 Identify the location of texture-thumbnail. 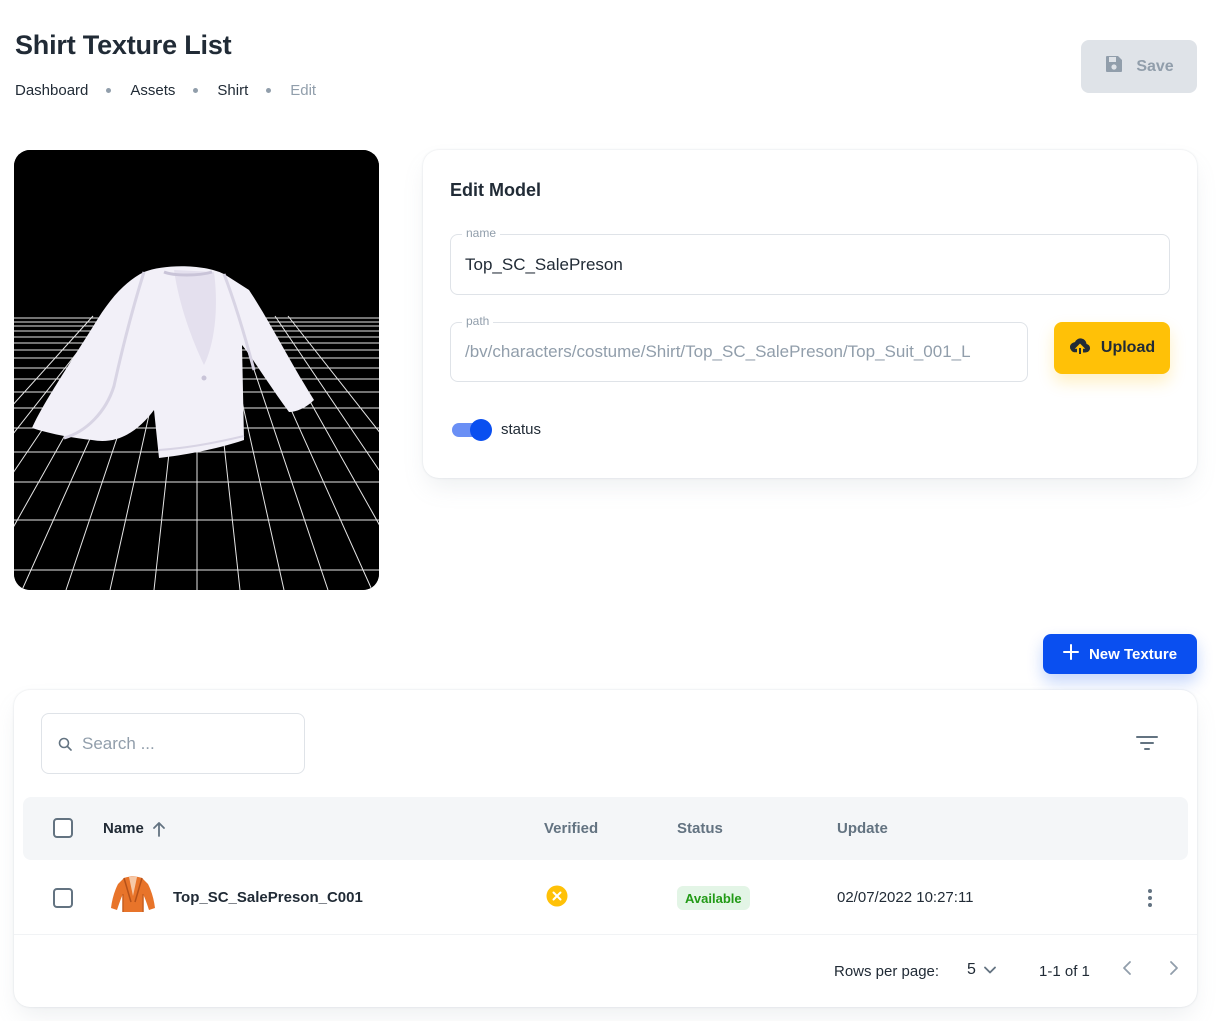
(133, 896).